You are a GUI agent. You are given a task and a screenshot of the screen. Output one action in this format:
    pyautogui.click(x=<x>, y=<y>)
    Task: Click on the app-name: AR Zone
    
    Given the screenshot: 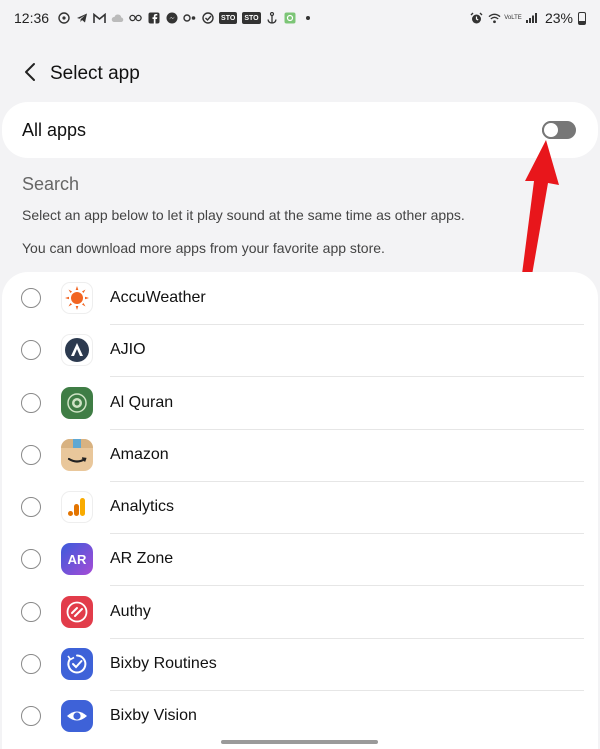 What is the action you would take?
    pyautogui.click(x=142, y=558)
    